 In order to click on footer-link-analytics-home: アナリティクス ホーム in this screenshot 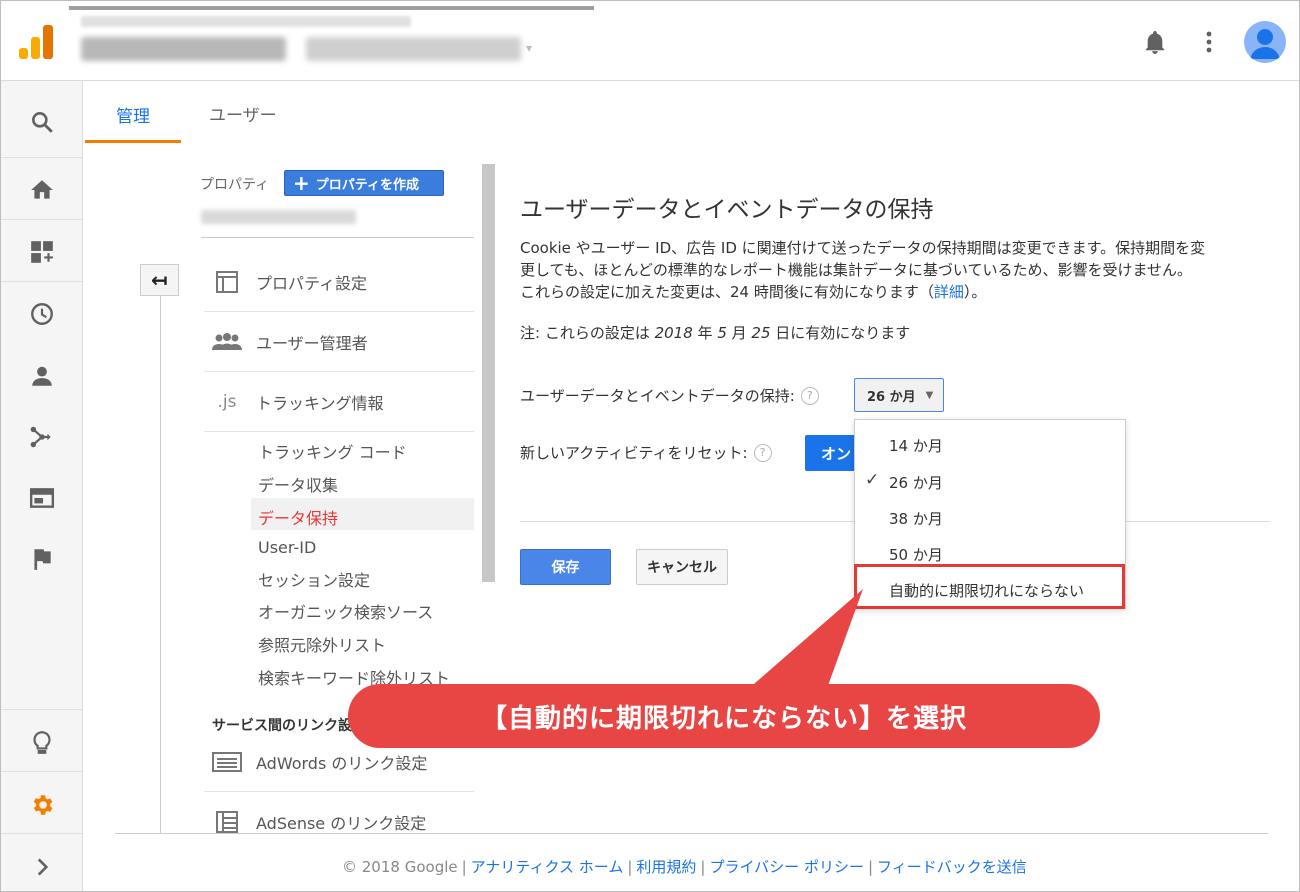, I will do `click(547, 867)`.